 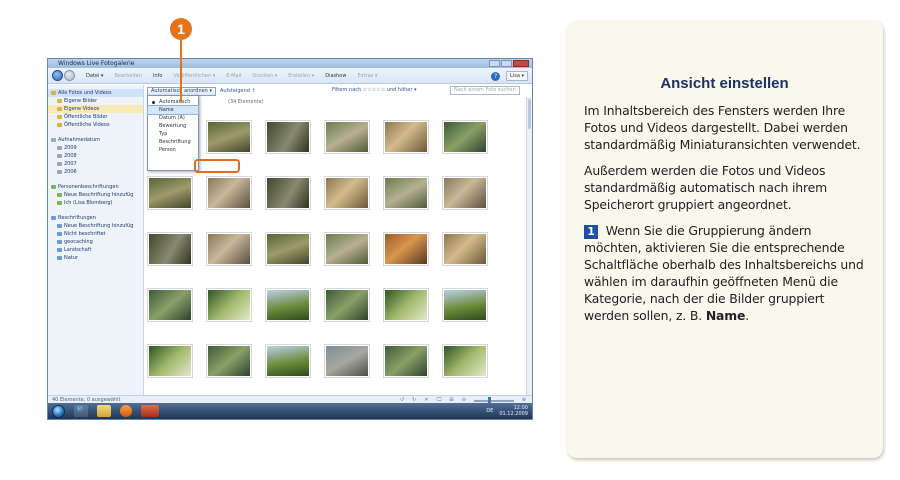 I want to click on maximize-button, so click(x=506, y=63).